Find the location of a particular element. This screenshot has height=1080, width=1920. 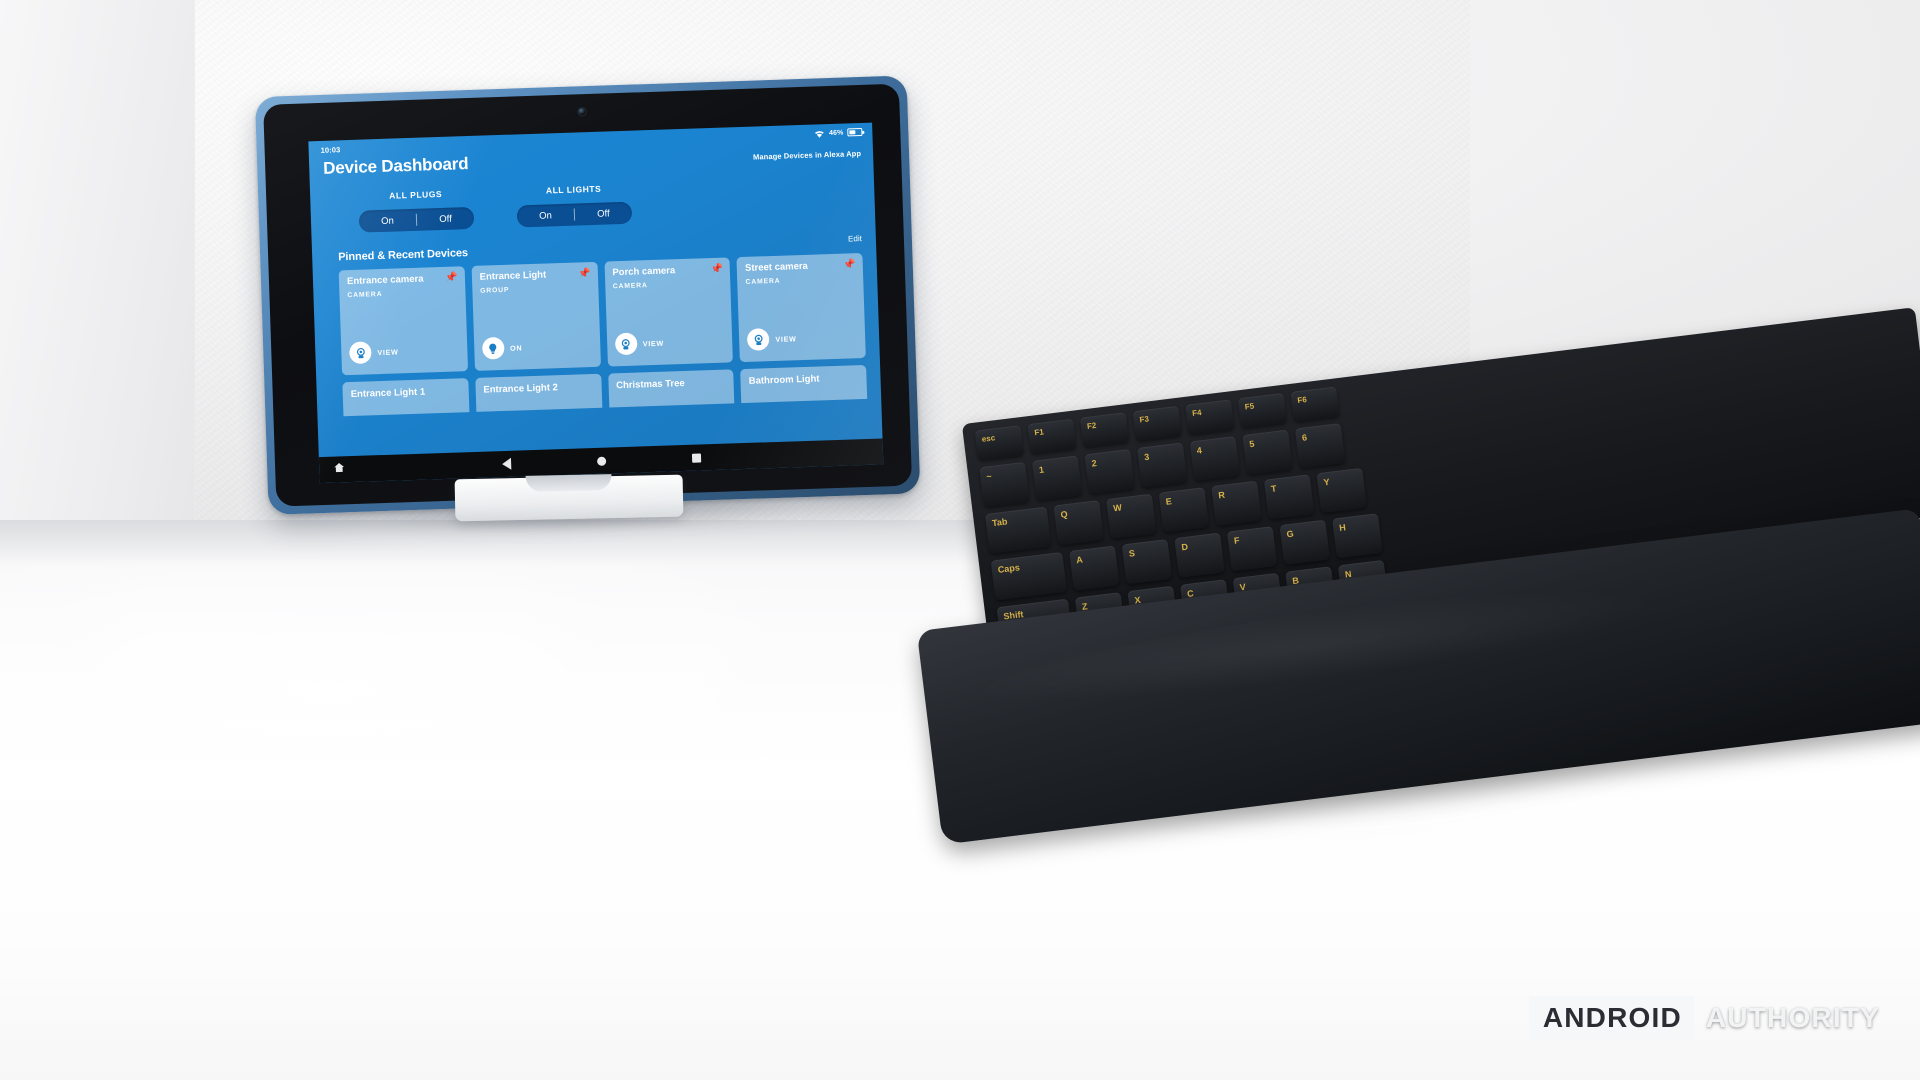

device-card-name: Entrance Light 2 is located at coordinates (521, 389).